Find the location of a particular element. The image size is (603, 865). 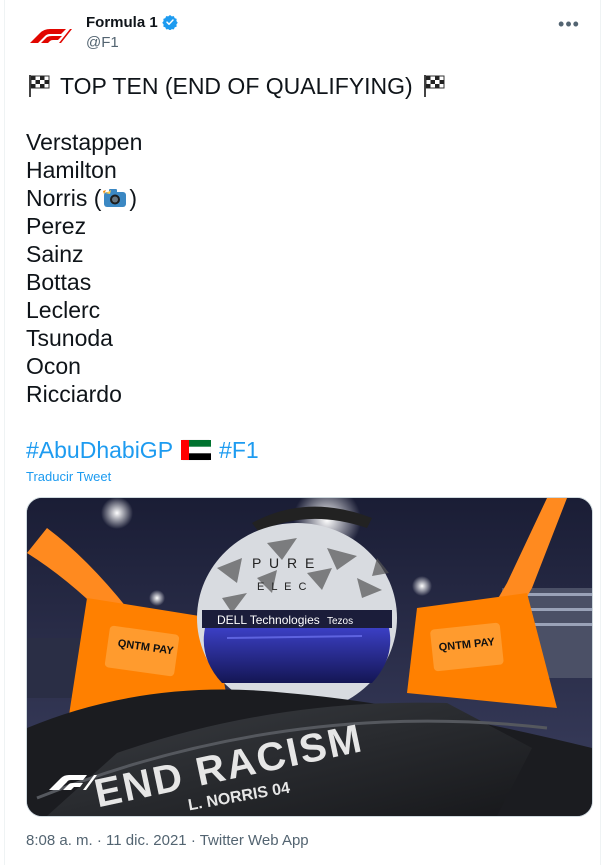

driver-line: Leclerc is located at coordinates (306, 310).